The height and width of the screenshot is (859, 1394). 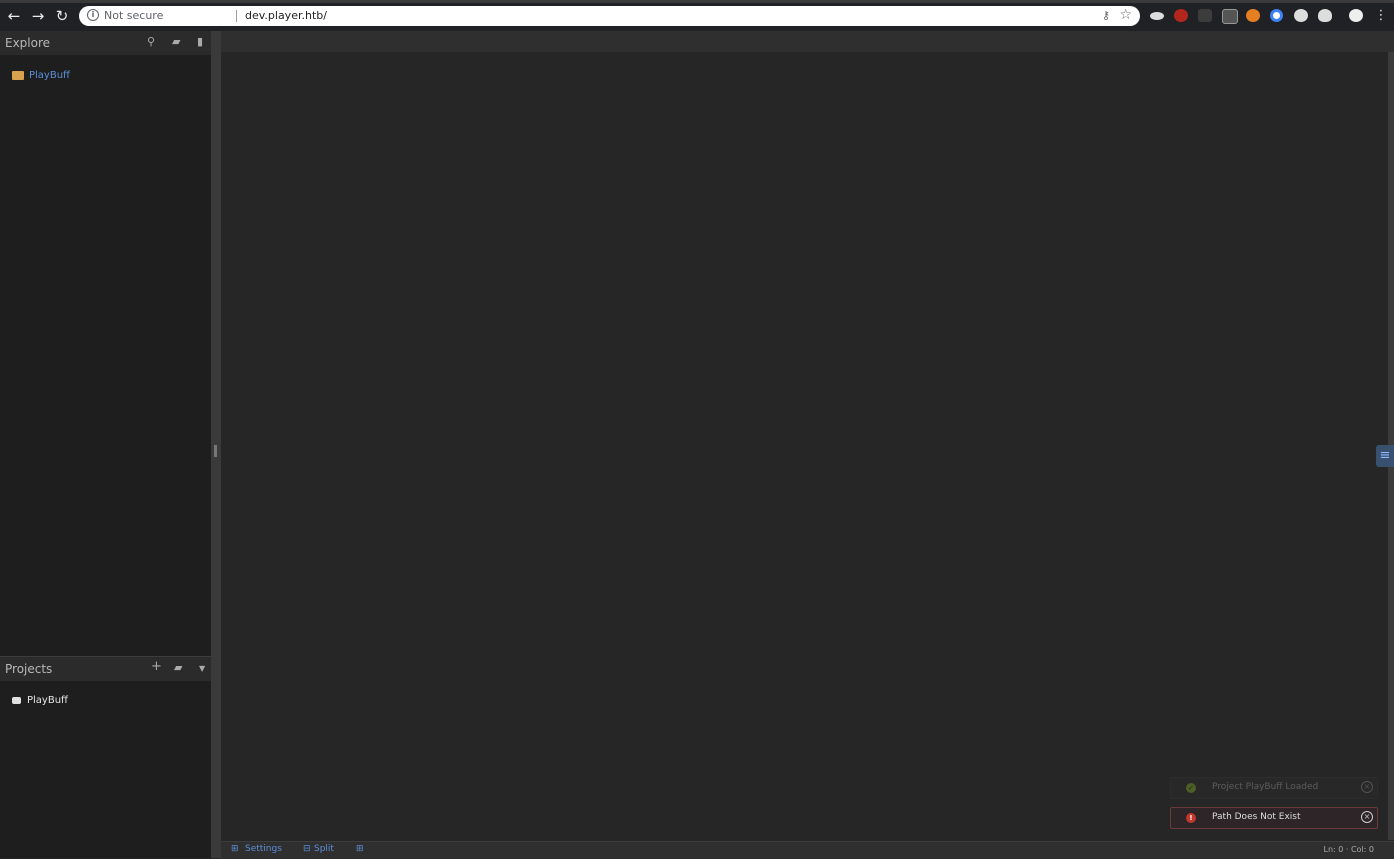 I want to click on project-label: PlayBuff, so click(x=47, y=700).